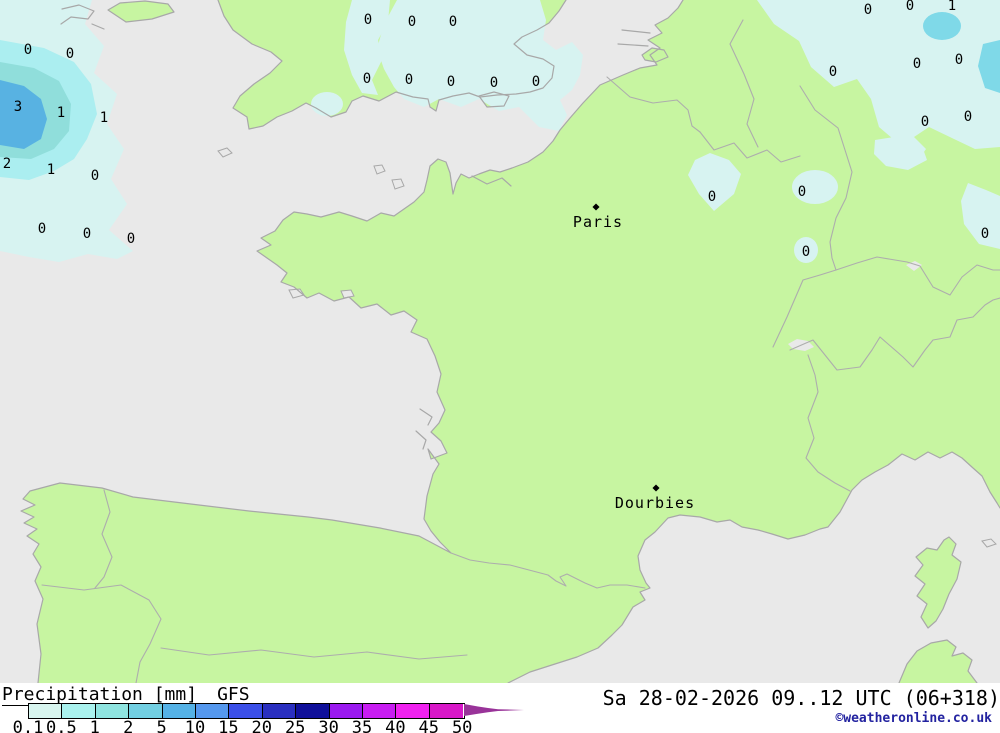 The width and height of the screenshot is (1000, 733). I want to click on precip-vosges-patch, so click(806, 250).